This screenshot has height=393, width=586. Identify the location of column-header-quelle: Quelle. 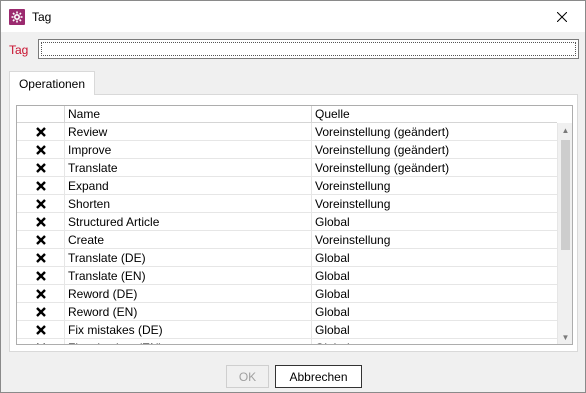
(435, 114).